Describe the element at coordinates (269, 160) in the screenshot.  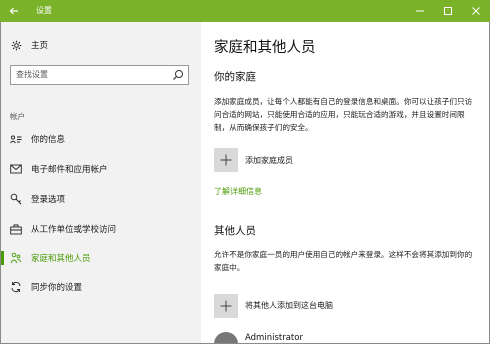
I see `add-family-member-label: 添加家庭成员` at that location.